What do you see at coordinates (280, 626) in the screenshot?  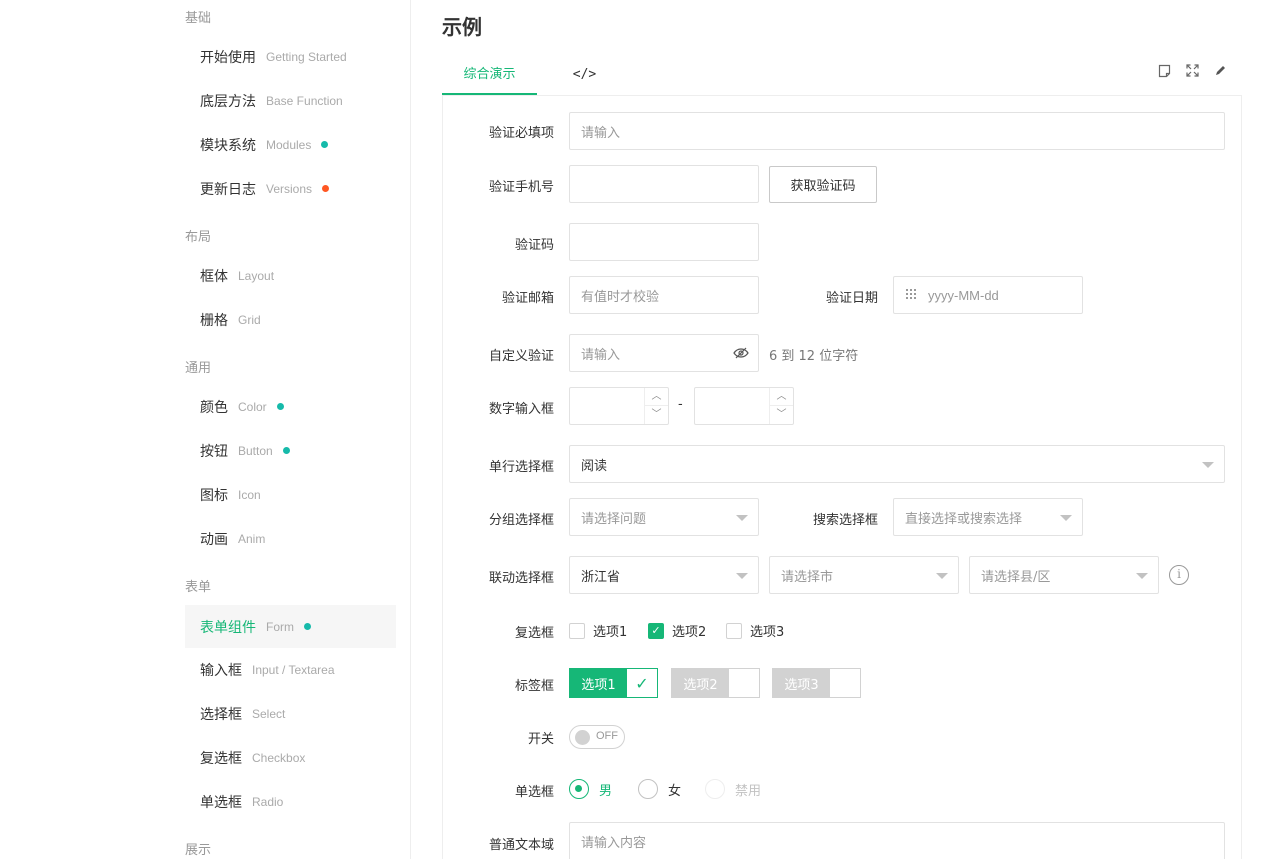 I see `nav-item-sublabel: Form` at bounding box center [280, 626].